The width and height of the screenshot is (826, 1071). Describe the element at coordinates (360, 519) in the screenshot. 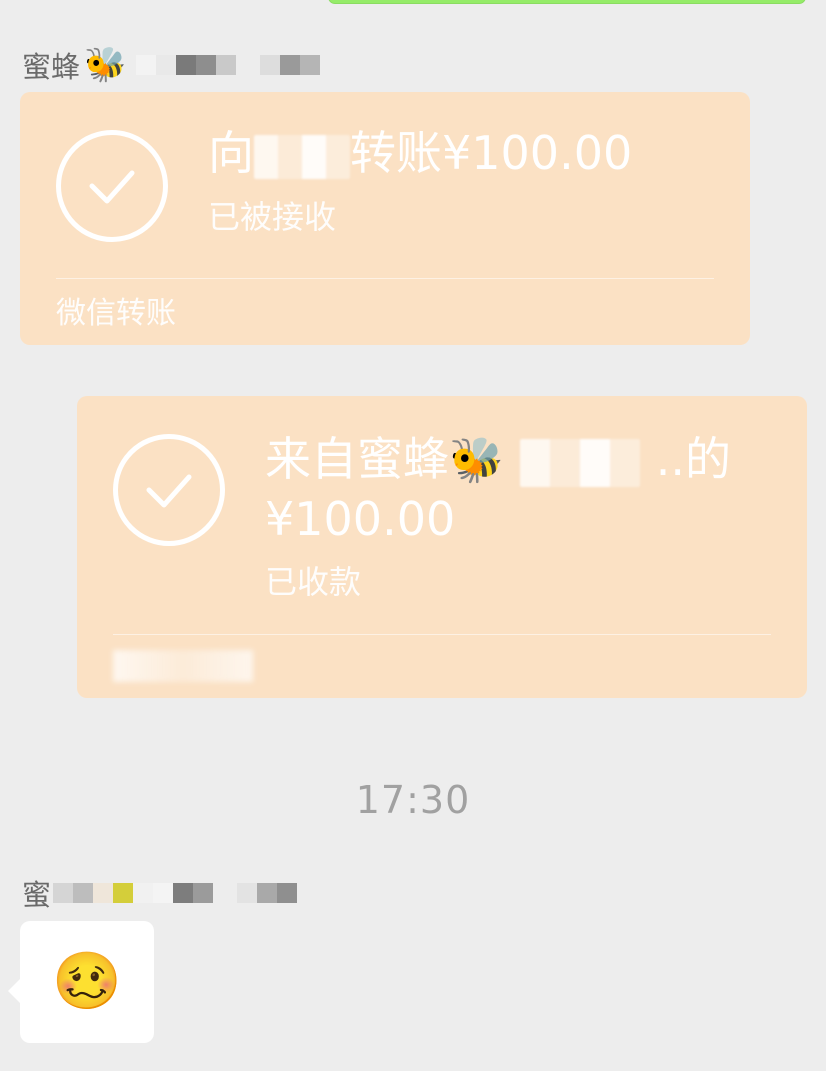

I see `transfer-received-amount: ¥100.00` at that location.